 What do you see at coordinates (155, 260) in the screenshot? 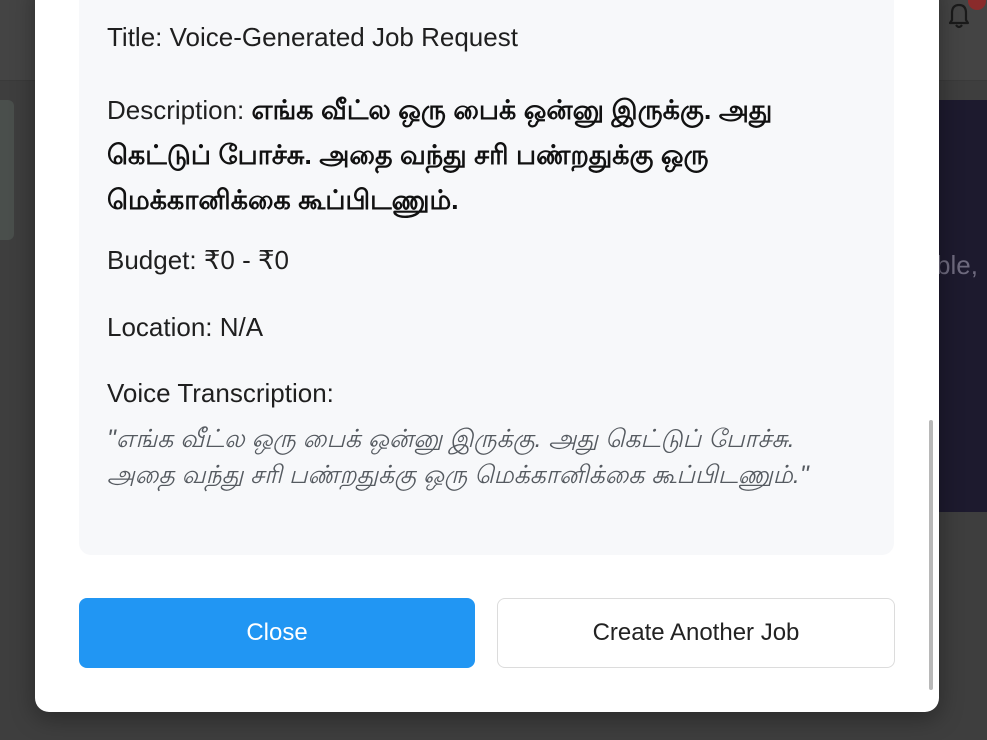
I see `job-budget-label: Budget:` at bounding box center [155, 260].